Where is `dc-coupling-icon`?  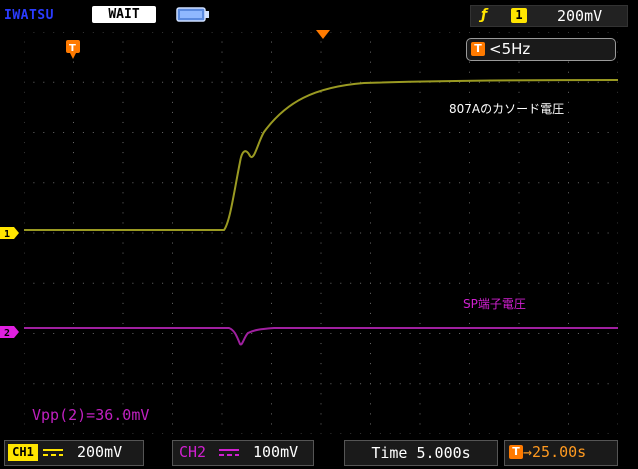 dc-coupling-icon is located at coordinates (229, 452).